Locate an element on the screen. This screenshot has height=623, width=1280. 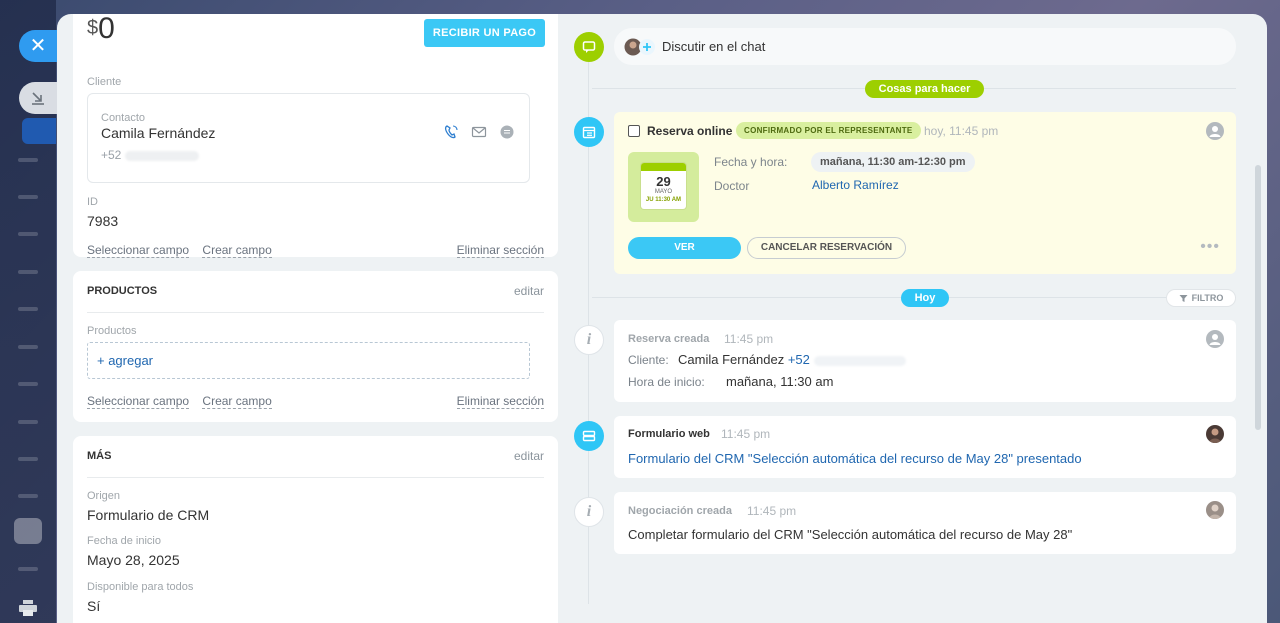
contact-actions is located at coordinates (479, 132).